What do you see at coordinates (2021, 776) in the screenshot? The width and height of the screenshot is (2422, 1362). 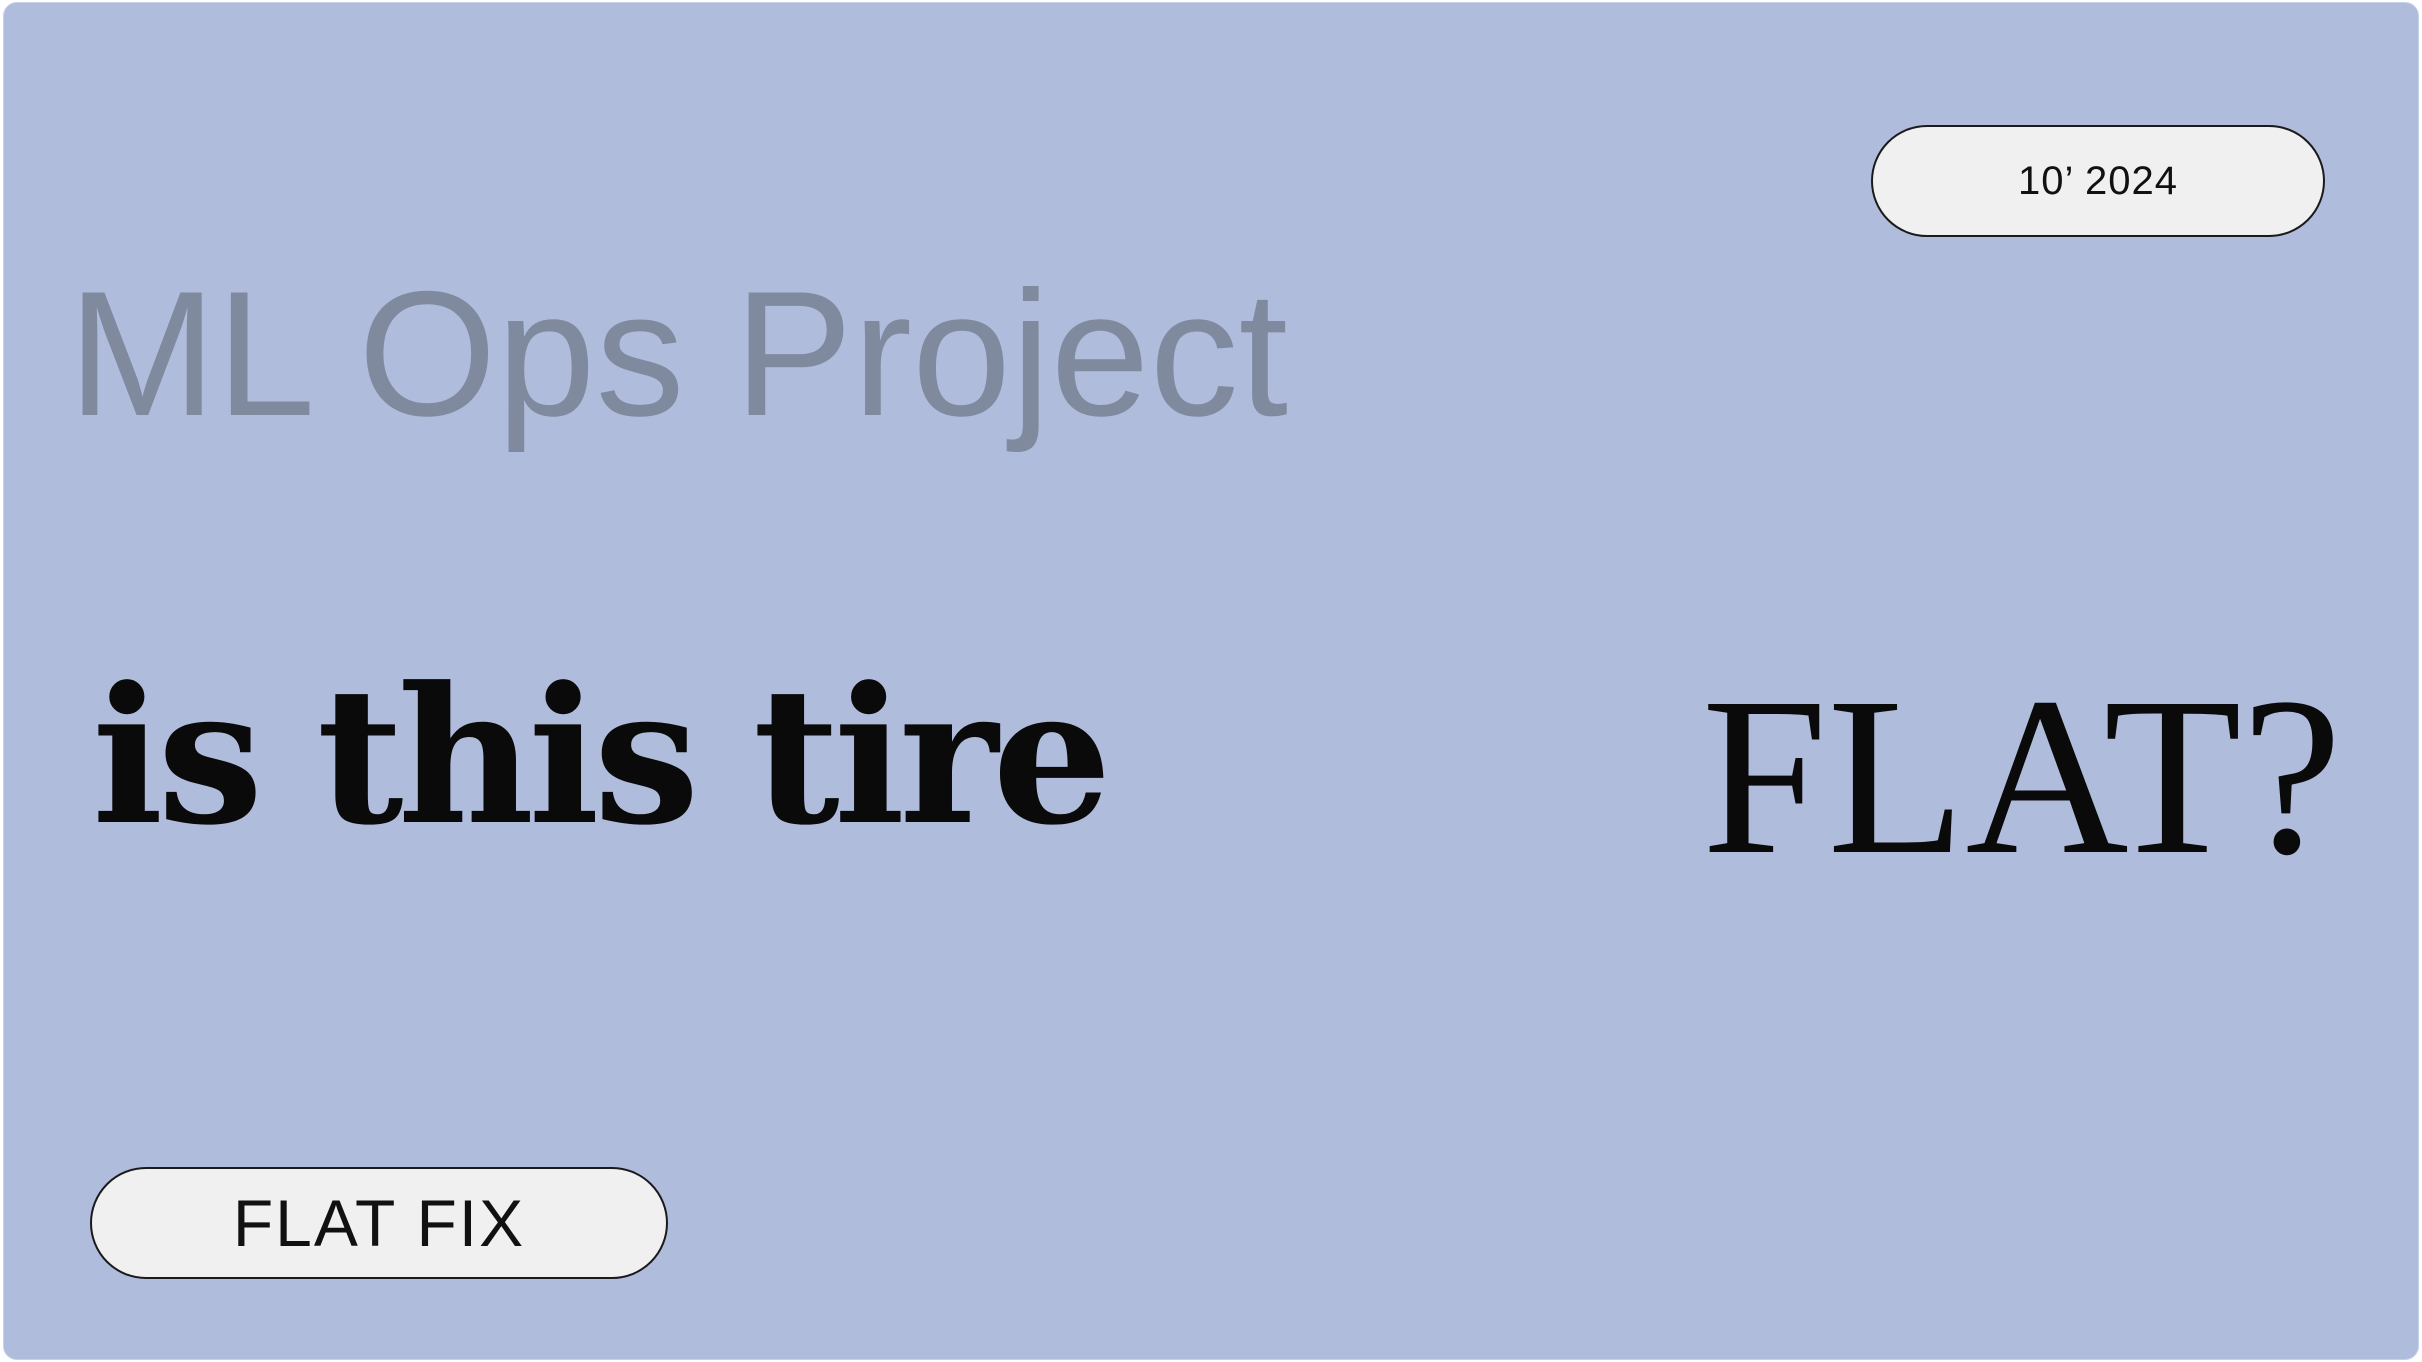 I see `emphasis-text: FLAT?` at bounding box center [2021, 776].